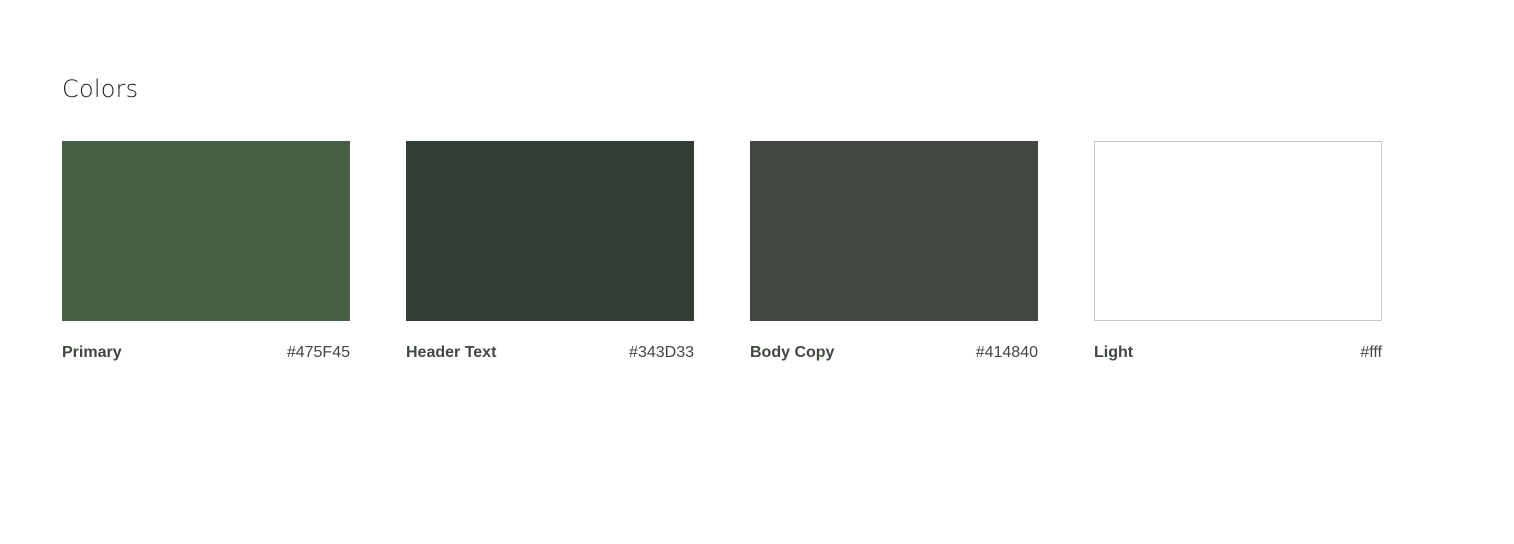 Image resolution: width=1514 pixels, height=544 pixels. I want to click on color-swatch-primary: Primary #475F45, so click(206, 252).